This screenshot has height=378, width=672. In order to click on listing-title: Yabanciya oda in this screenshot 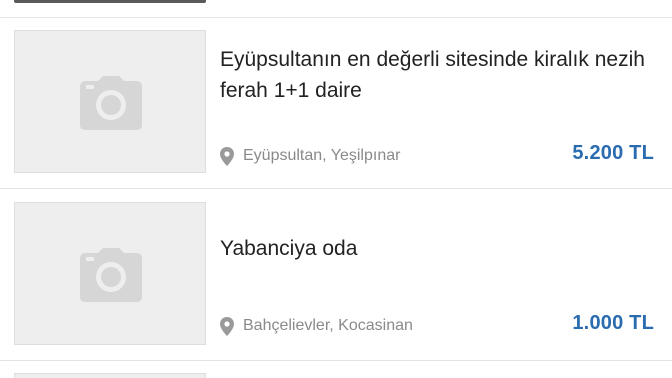, I will do `click(440, 248)`.